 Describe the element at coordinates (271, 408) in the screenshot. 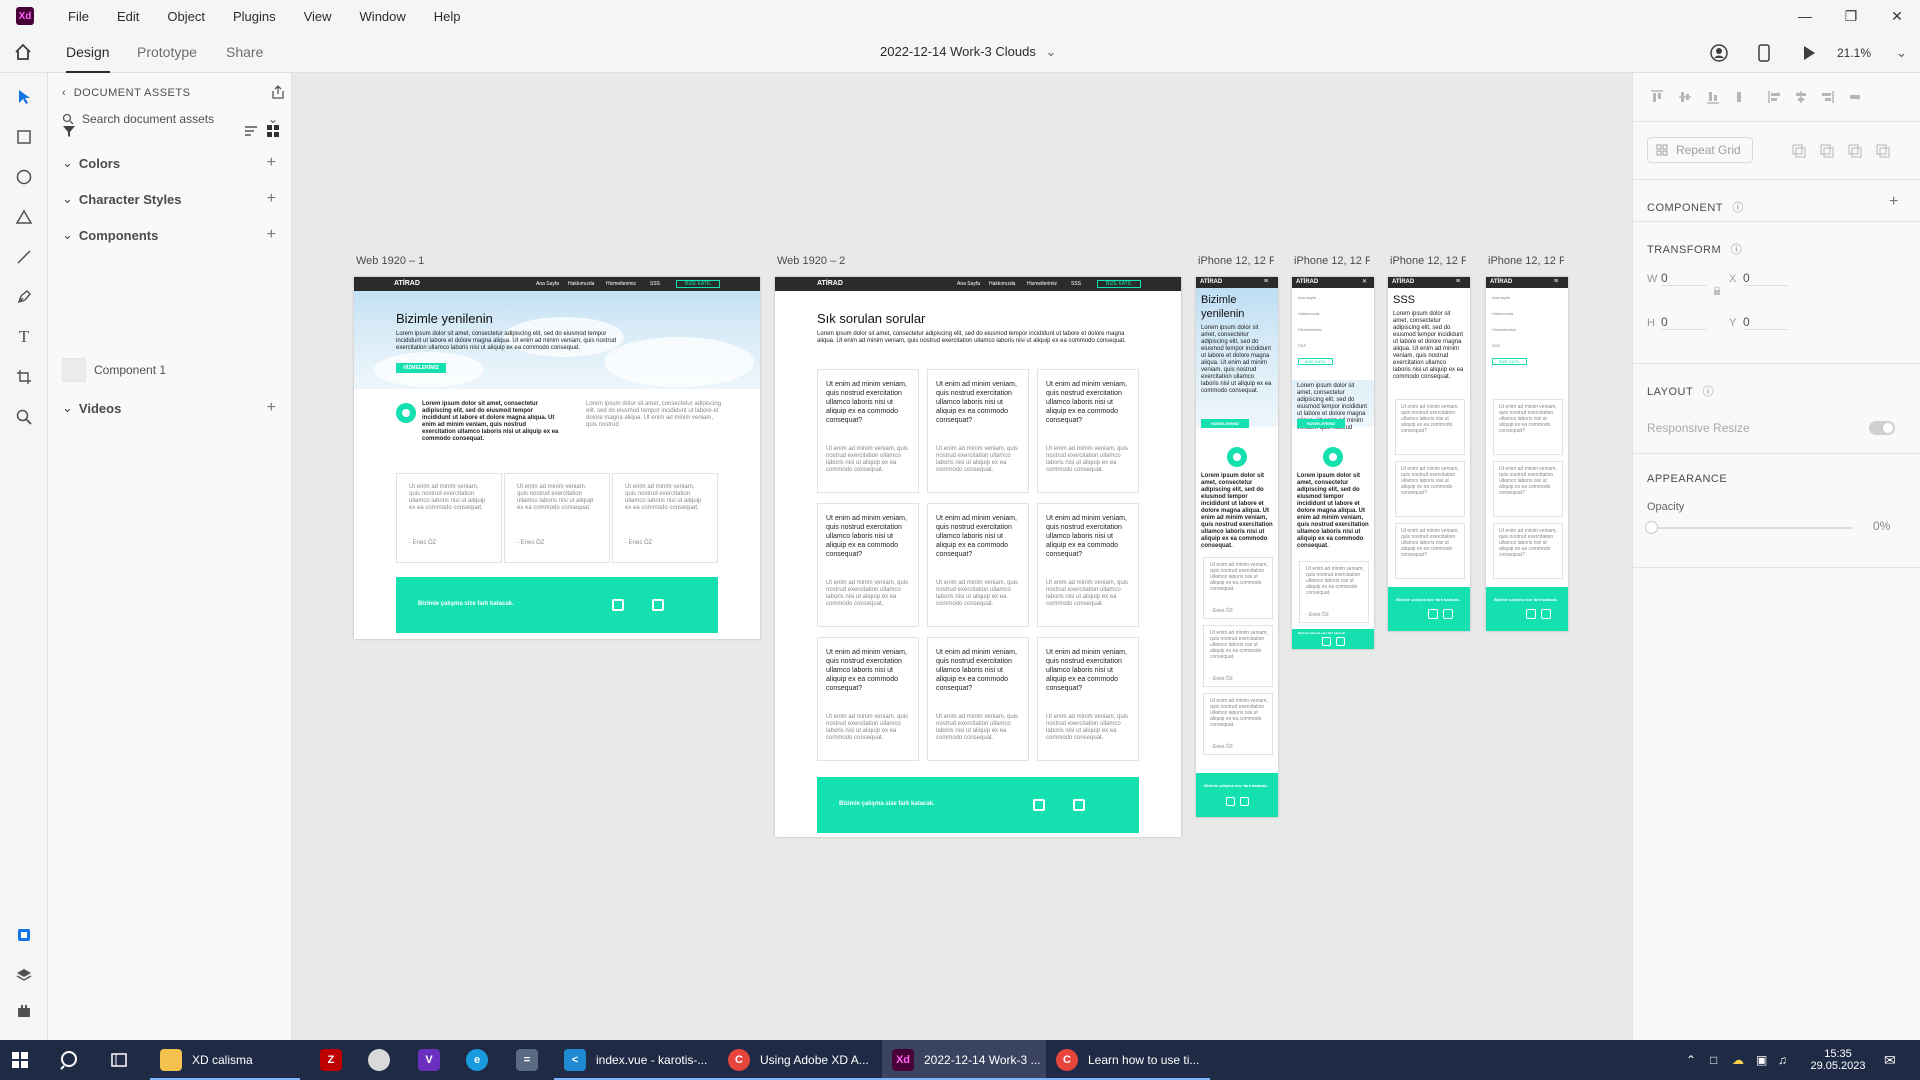

I see `add-video-icon: +` at that location.